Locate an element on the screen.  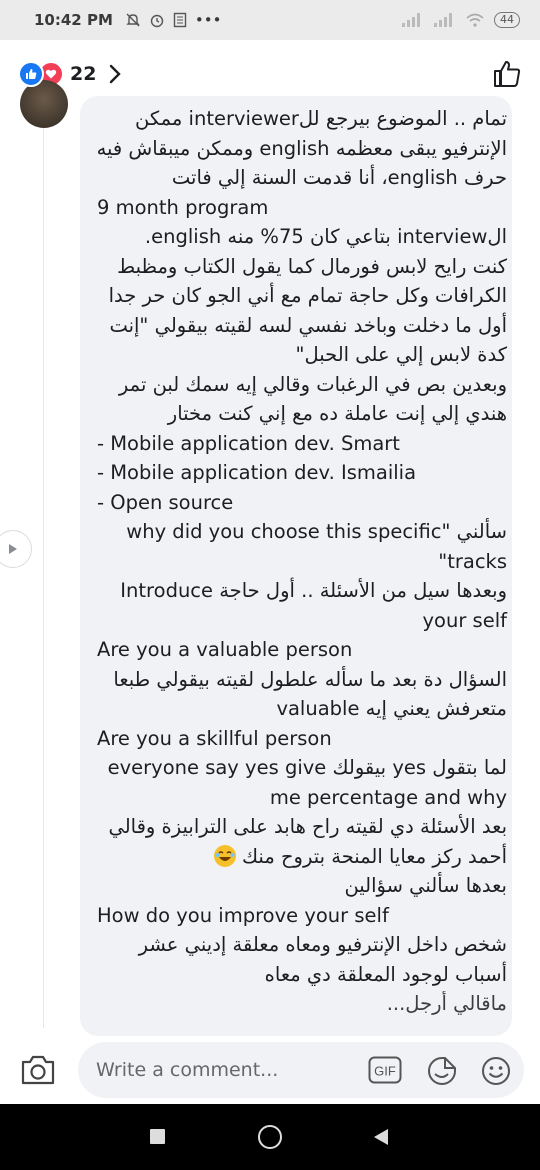
mute-icon is located at coordinates (133, 20).